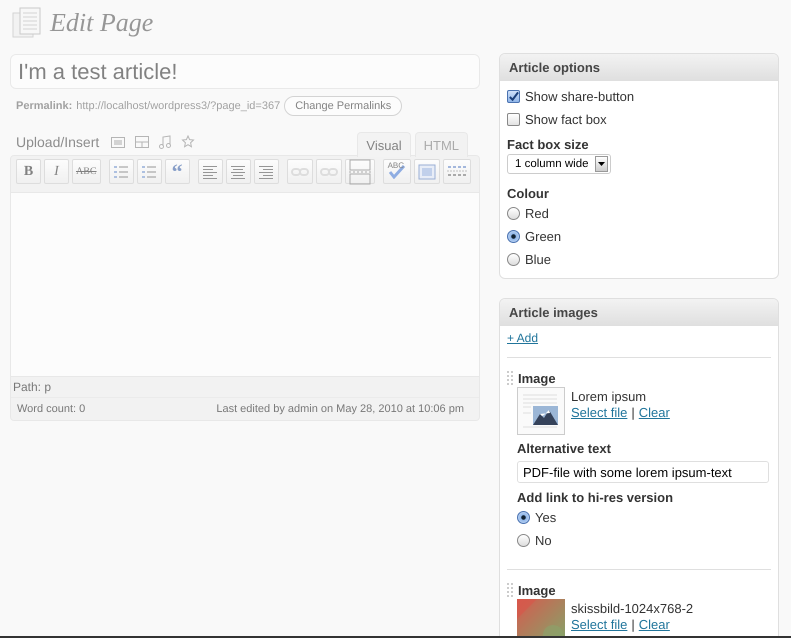  I want to click on checkbox-label: Show fact box, so click(566, 119).